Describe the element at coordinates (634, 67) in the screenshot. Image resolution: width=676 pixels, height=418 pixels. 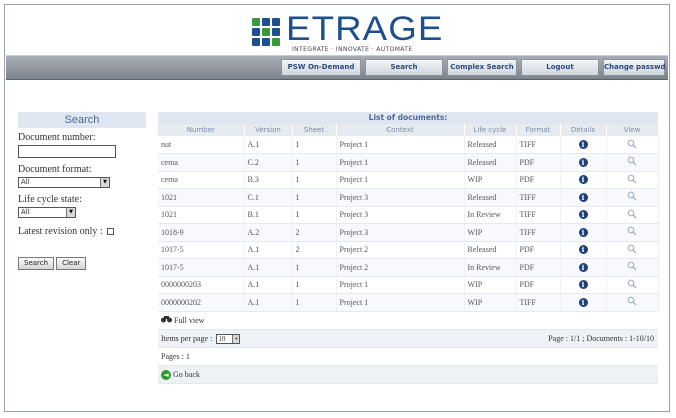
I see `nav-change-password-button: Change passwd` at that location.